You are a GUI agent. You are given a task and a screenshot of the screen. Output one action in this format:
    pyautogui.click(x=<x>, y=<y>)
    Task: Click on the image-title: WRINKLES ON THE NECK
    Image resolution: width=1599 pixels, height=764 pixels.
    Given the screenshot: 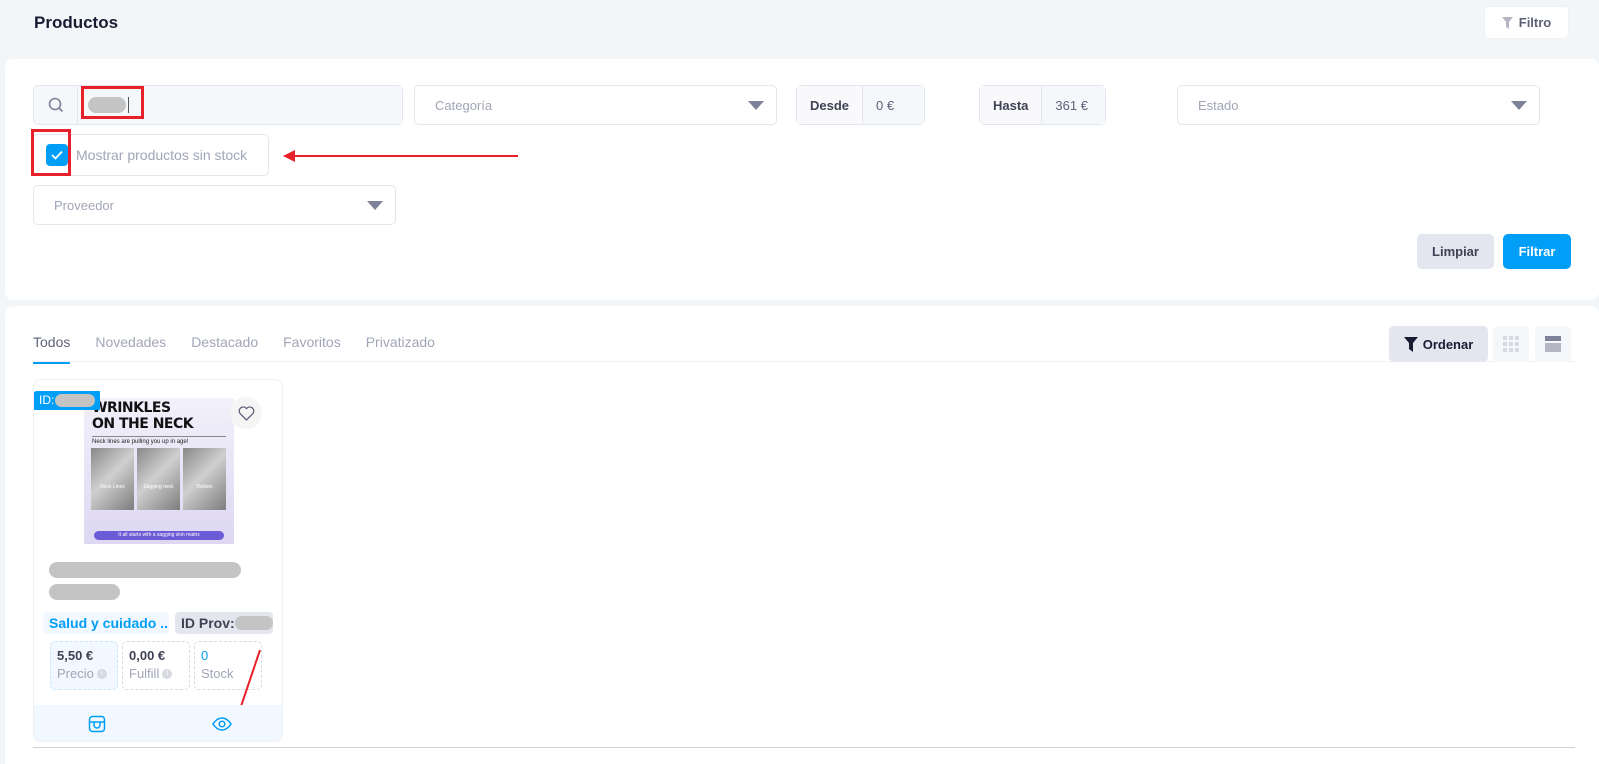 What is the action you would take?
    pyautogui.click(x=143, y=416)
    